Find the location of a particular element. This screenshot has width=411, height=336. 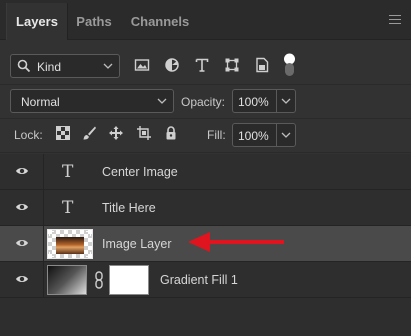

annotation-arrow-icon is located at coordinates (236, 242).